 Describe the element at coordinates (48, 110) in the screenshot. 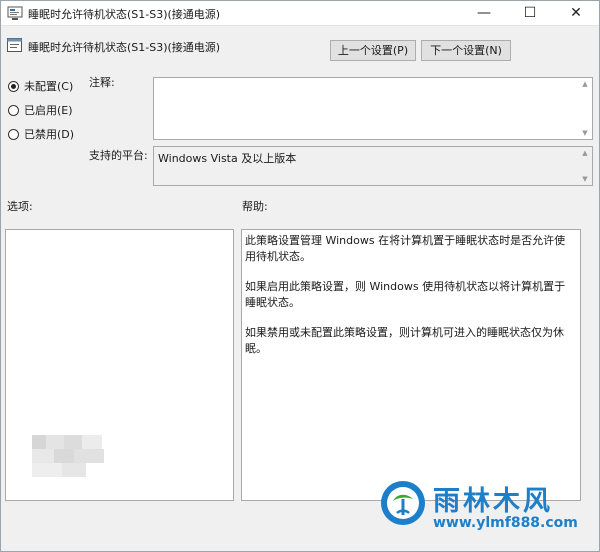

I see `radio-enabled-label: 已启用(E)` at that location.